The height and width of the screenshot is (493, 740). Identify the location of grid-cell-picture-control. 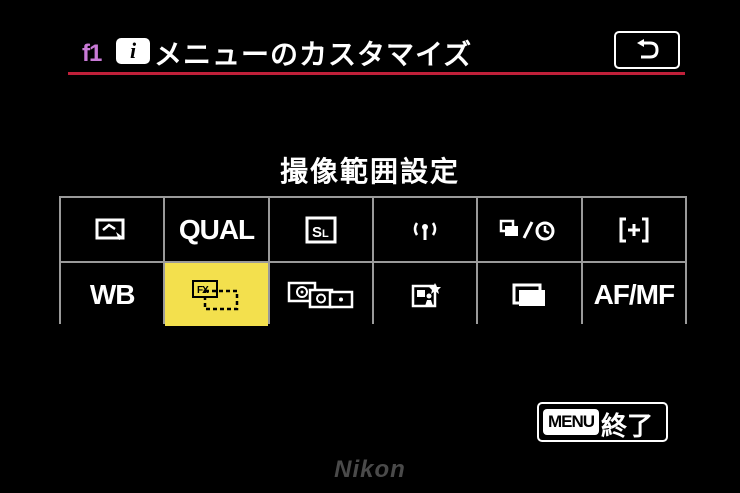
(112, 229).